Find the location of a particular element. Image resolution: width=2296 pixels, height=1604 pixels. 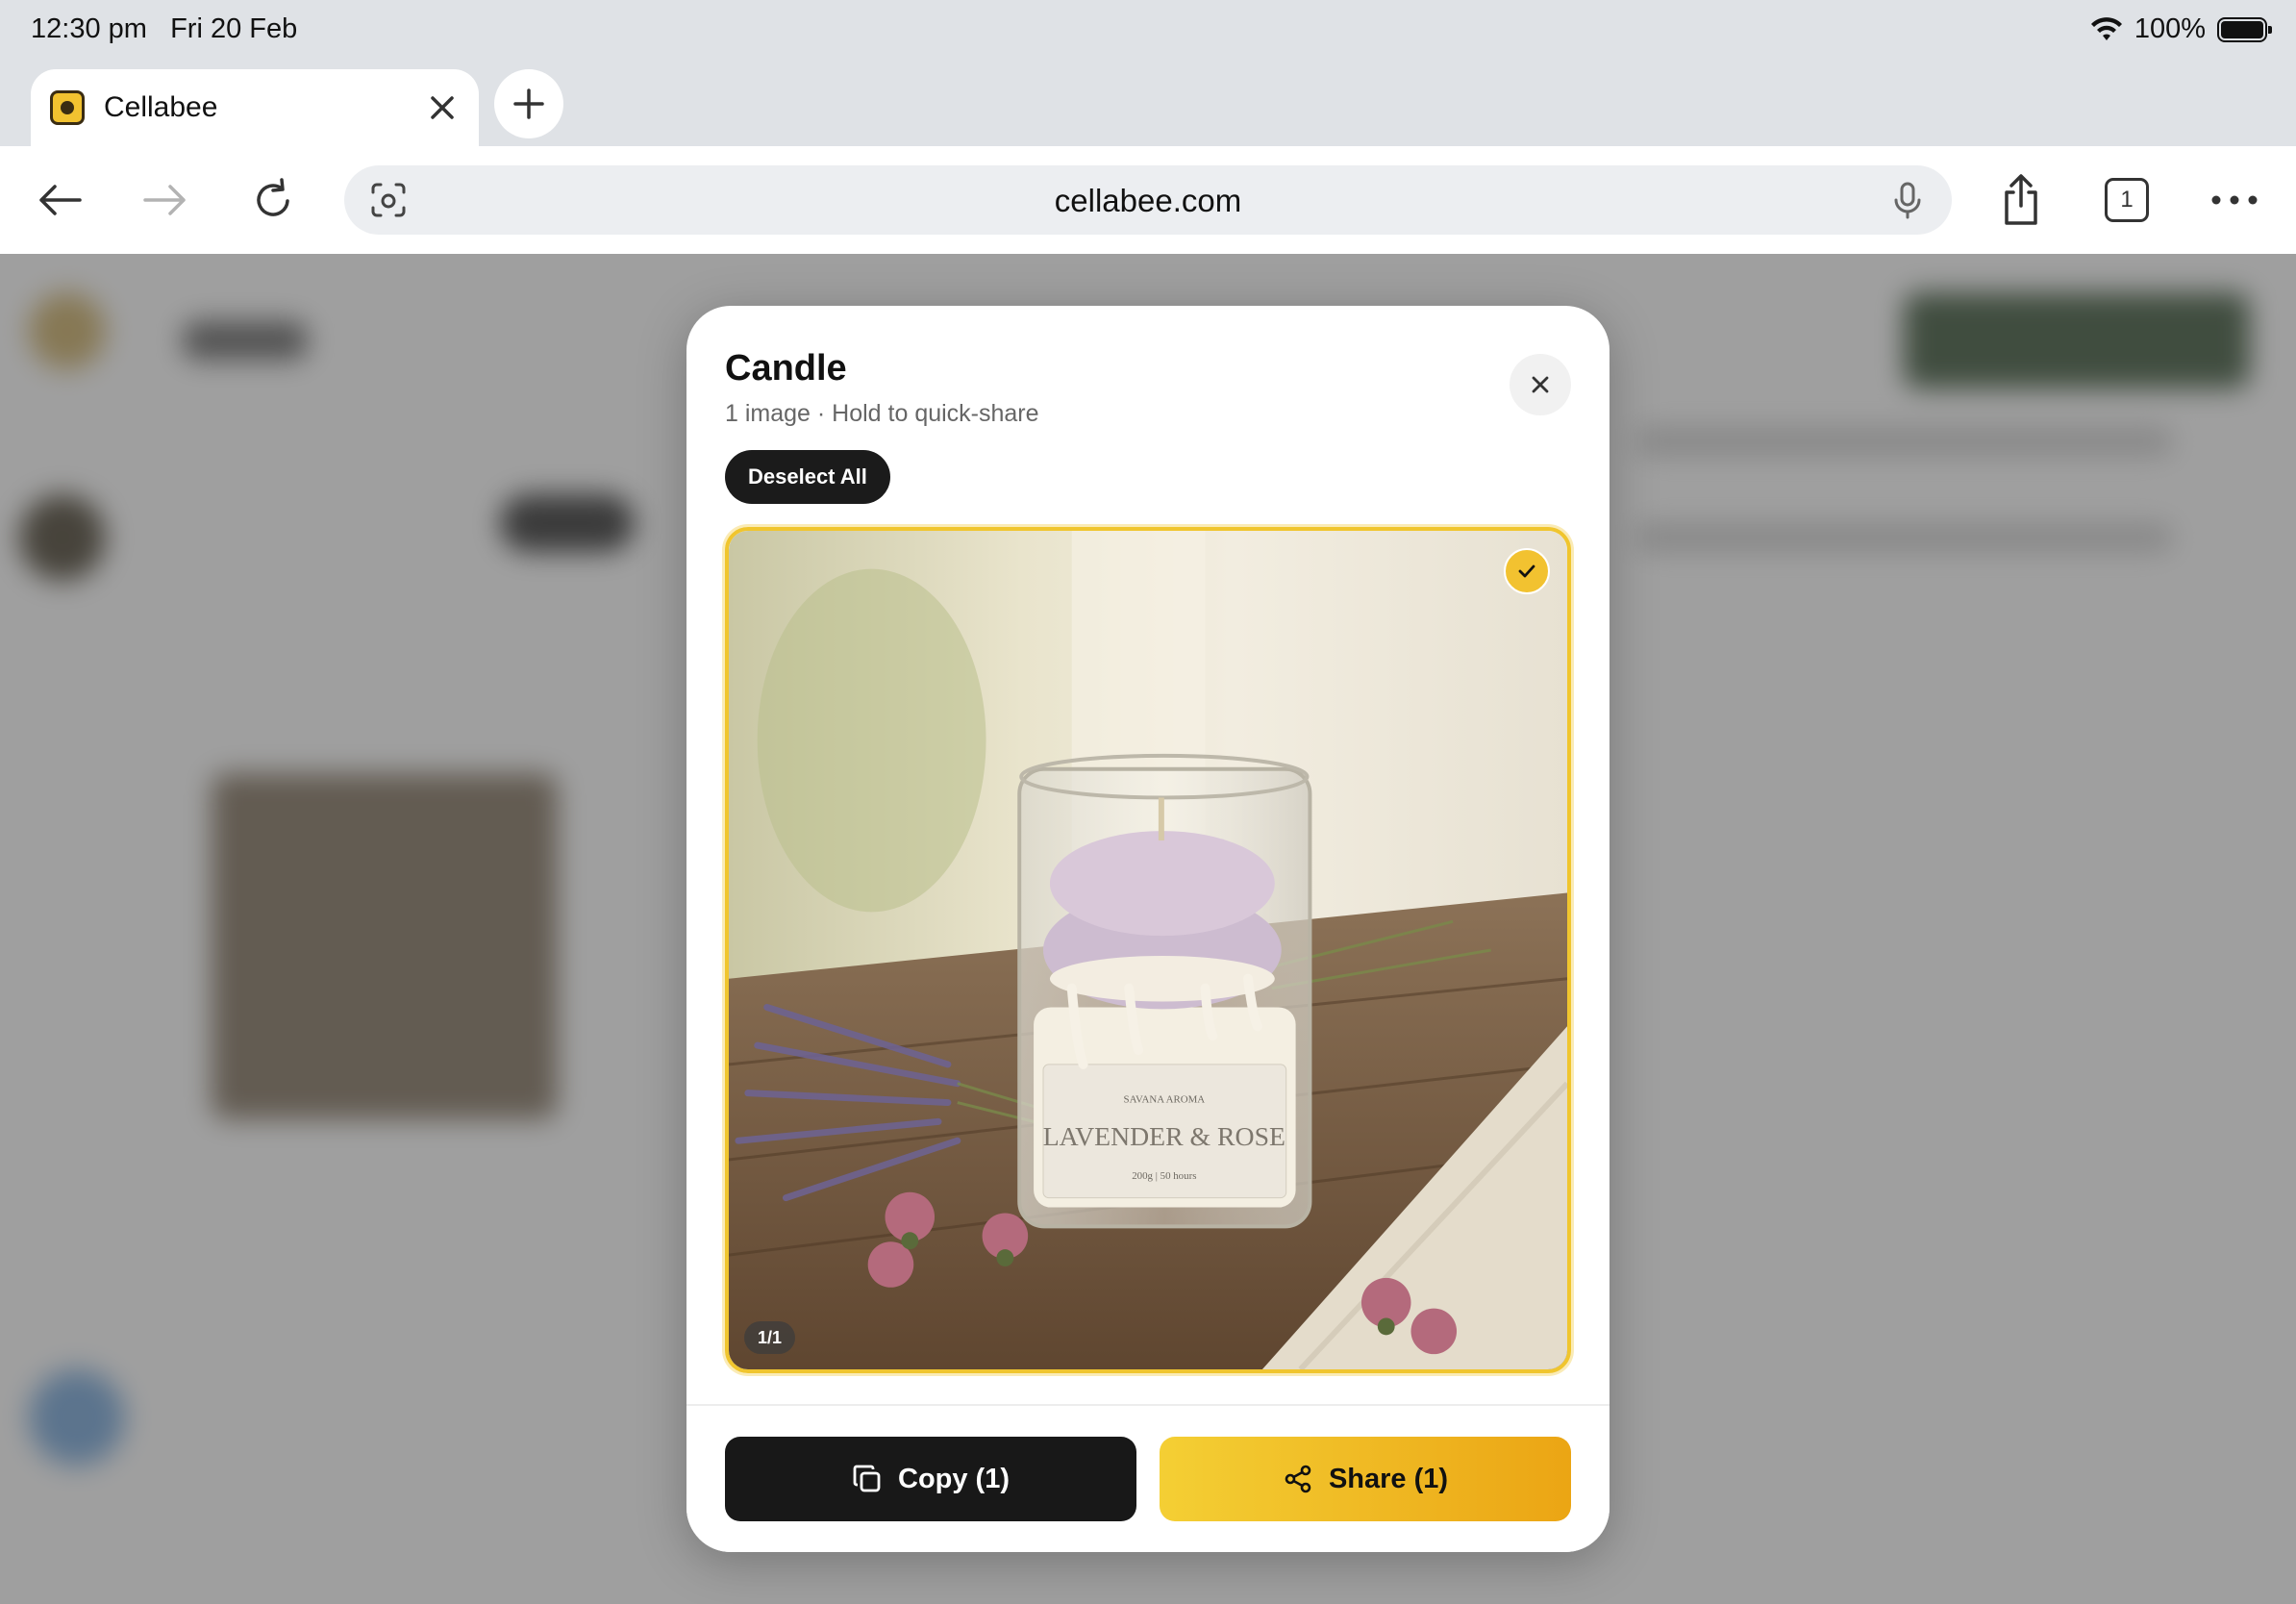

deselect-all-button: Deselect All is located at coordinates (807, 477).